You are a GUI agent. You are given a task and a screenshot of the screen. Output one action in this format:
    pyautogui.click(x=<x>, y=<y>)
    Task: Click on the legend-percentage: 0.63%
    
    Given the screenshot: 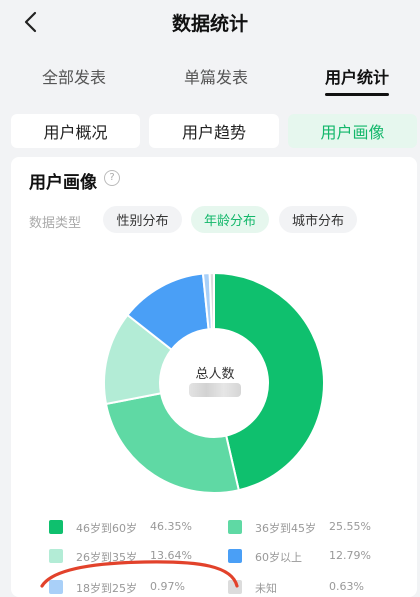 What is the action you would take?
    pyautogui.click(x=346, y=586)
    